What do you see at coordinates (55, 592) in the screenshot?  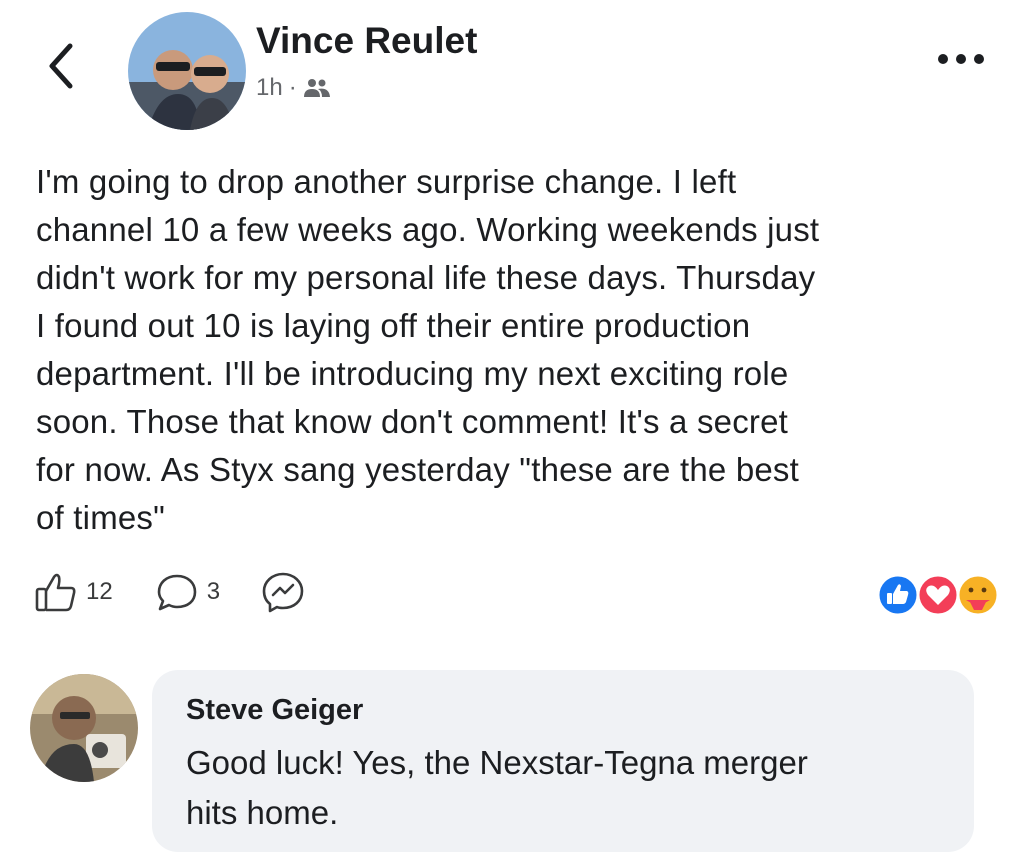 I see `thumbs-up-icon` at bounding box center [55, 592].